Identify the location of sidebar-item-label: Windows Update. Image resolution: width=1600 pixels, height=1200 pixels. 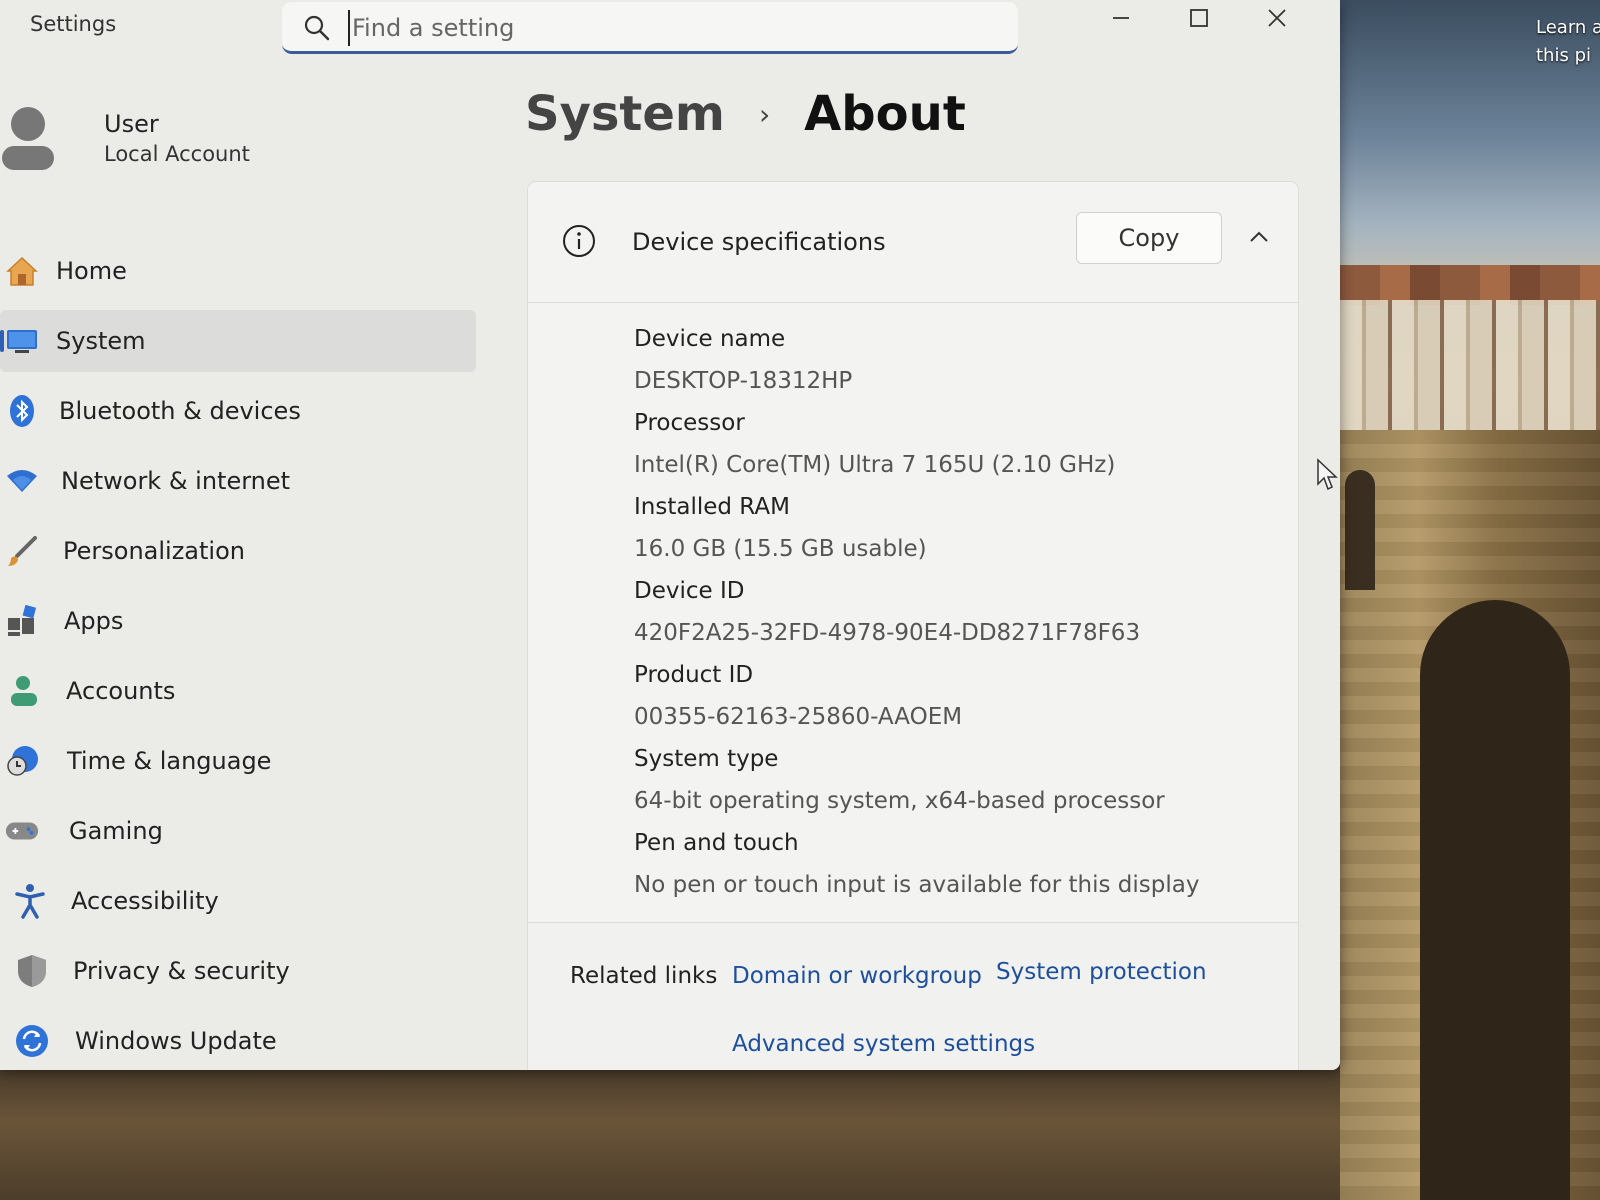
(176, 1041).